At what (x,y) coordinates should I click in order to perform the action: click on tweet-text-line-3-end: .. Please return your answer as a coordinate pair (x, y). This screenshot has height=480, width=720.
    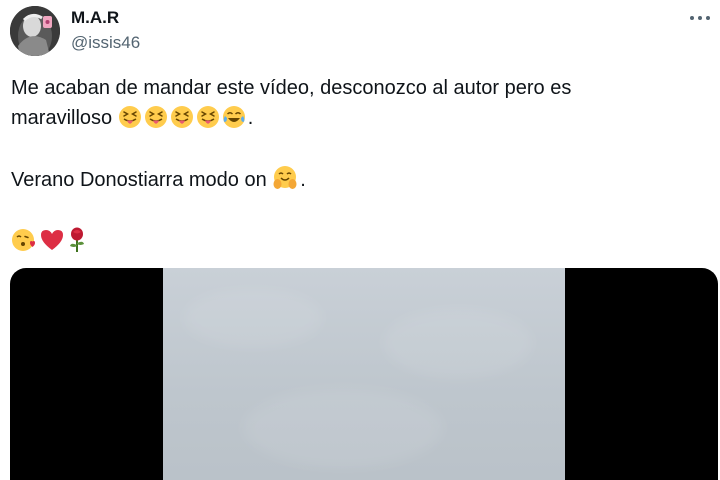
    Looking at the image, I should click on (303, 180).